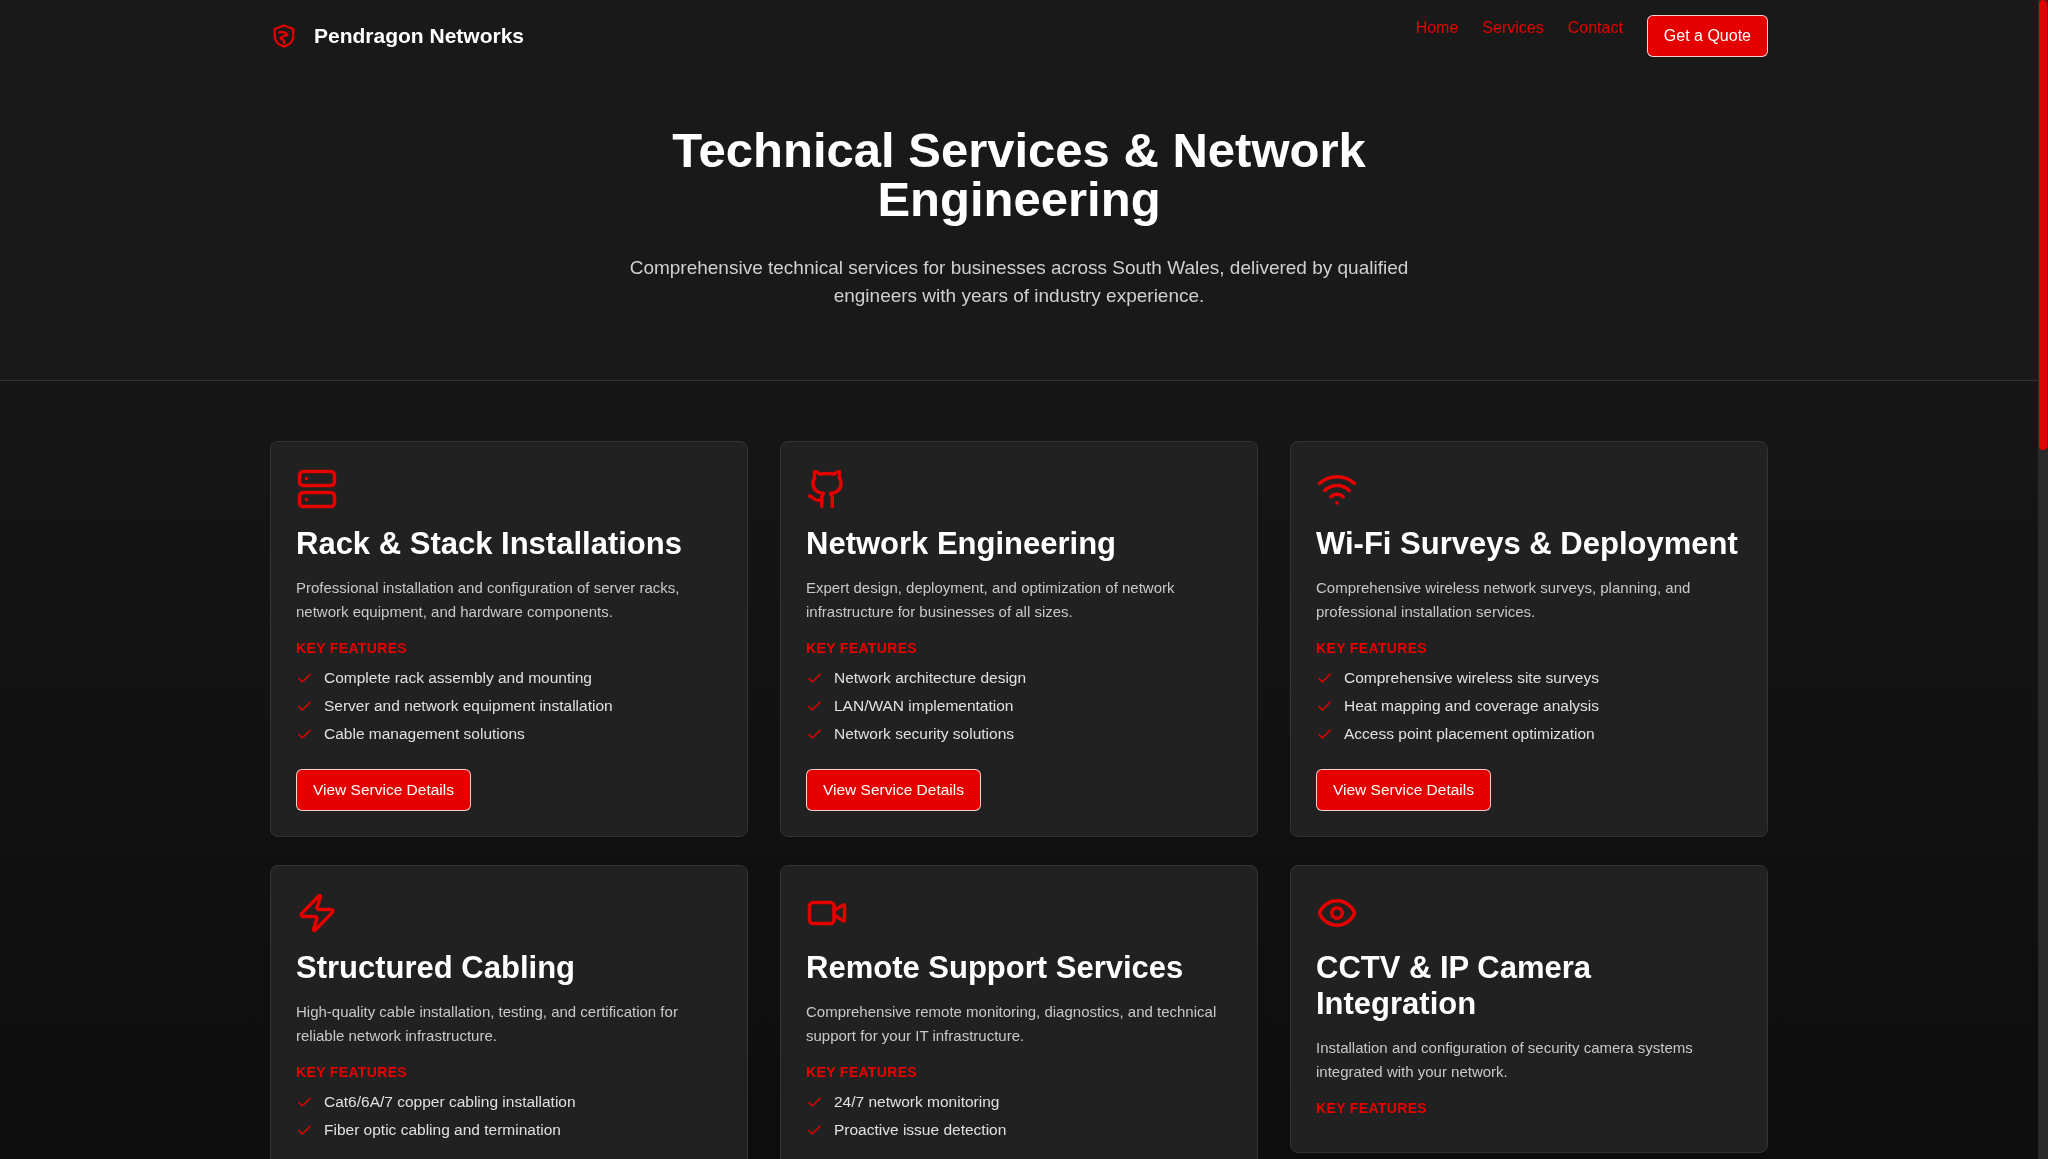 The width and height of the screenshot is (2048, 1159). What do you see at coordinates (458, 678) in the screenshot?
I see `feature-text: Complete rack assembly and mounting` at bounding box center [458, 678].